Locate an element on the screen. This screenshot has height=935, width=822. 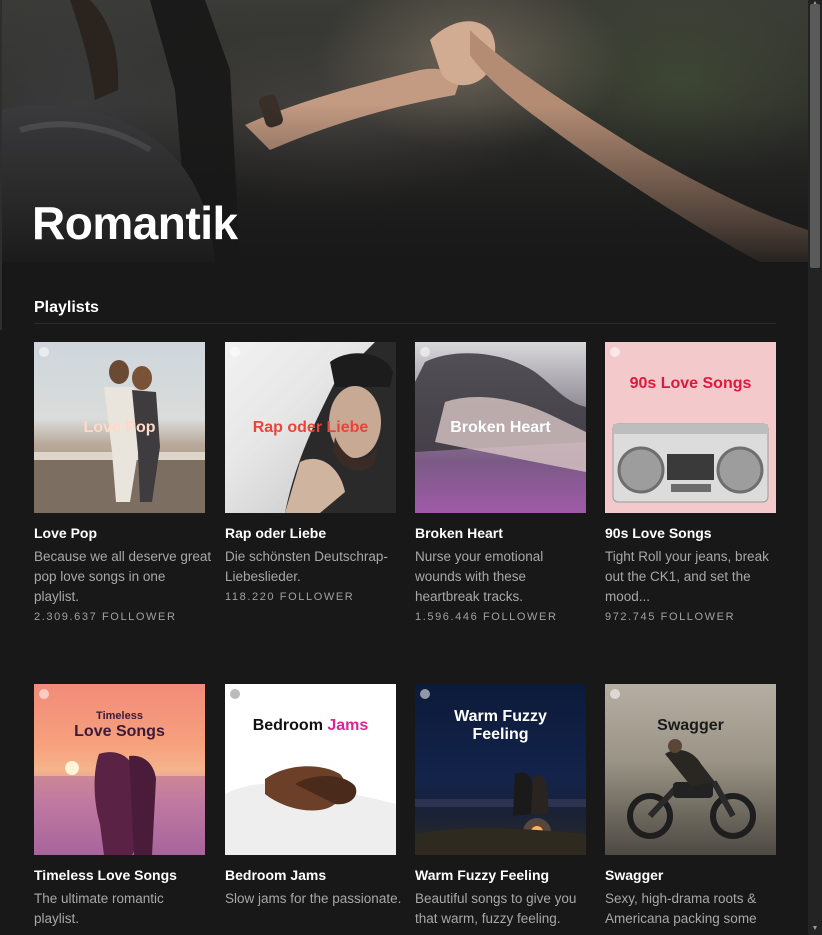
playlist-title: Timeless Love Songs is located at coordinates (119, 875).